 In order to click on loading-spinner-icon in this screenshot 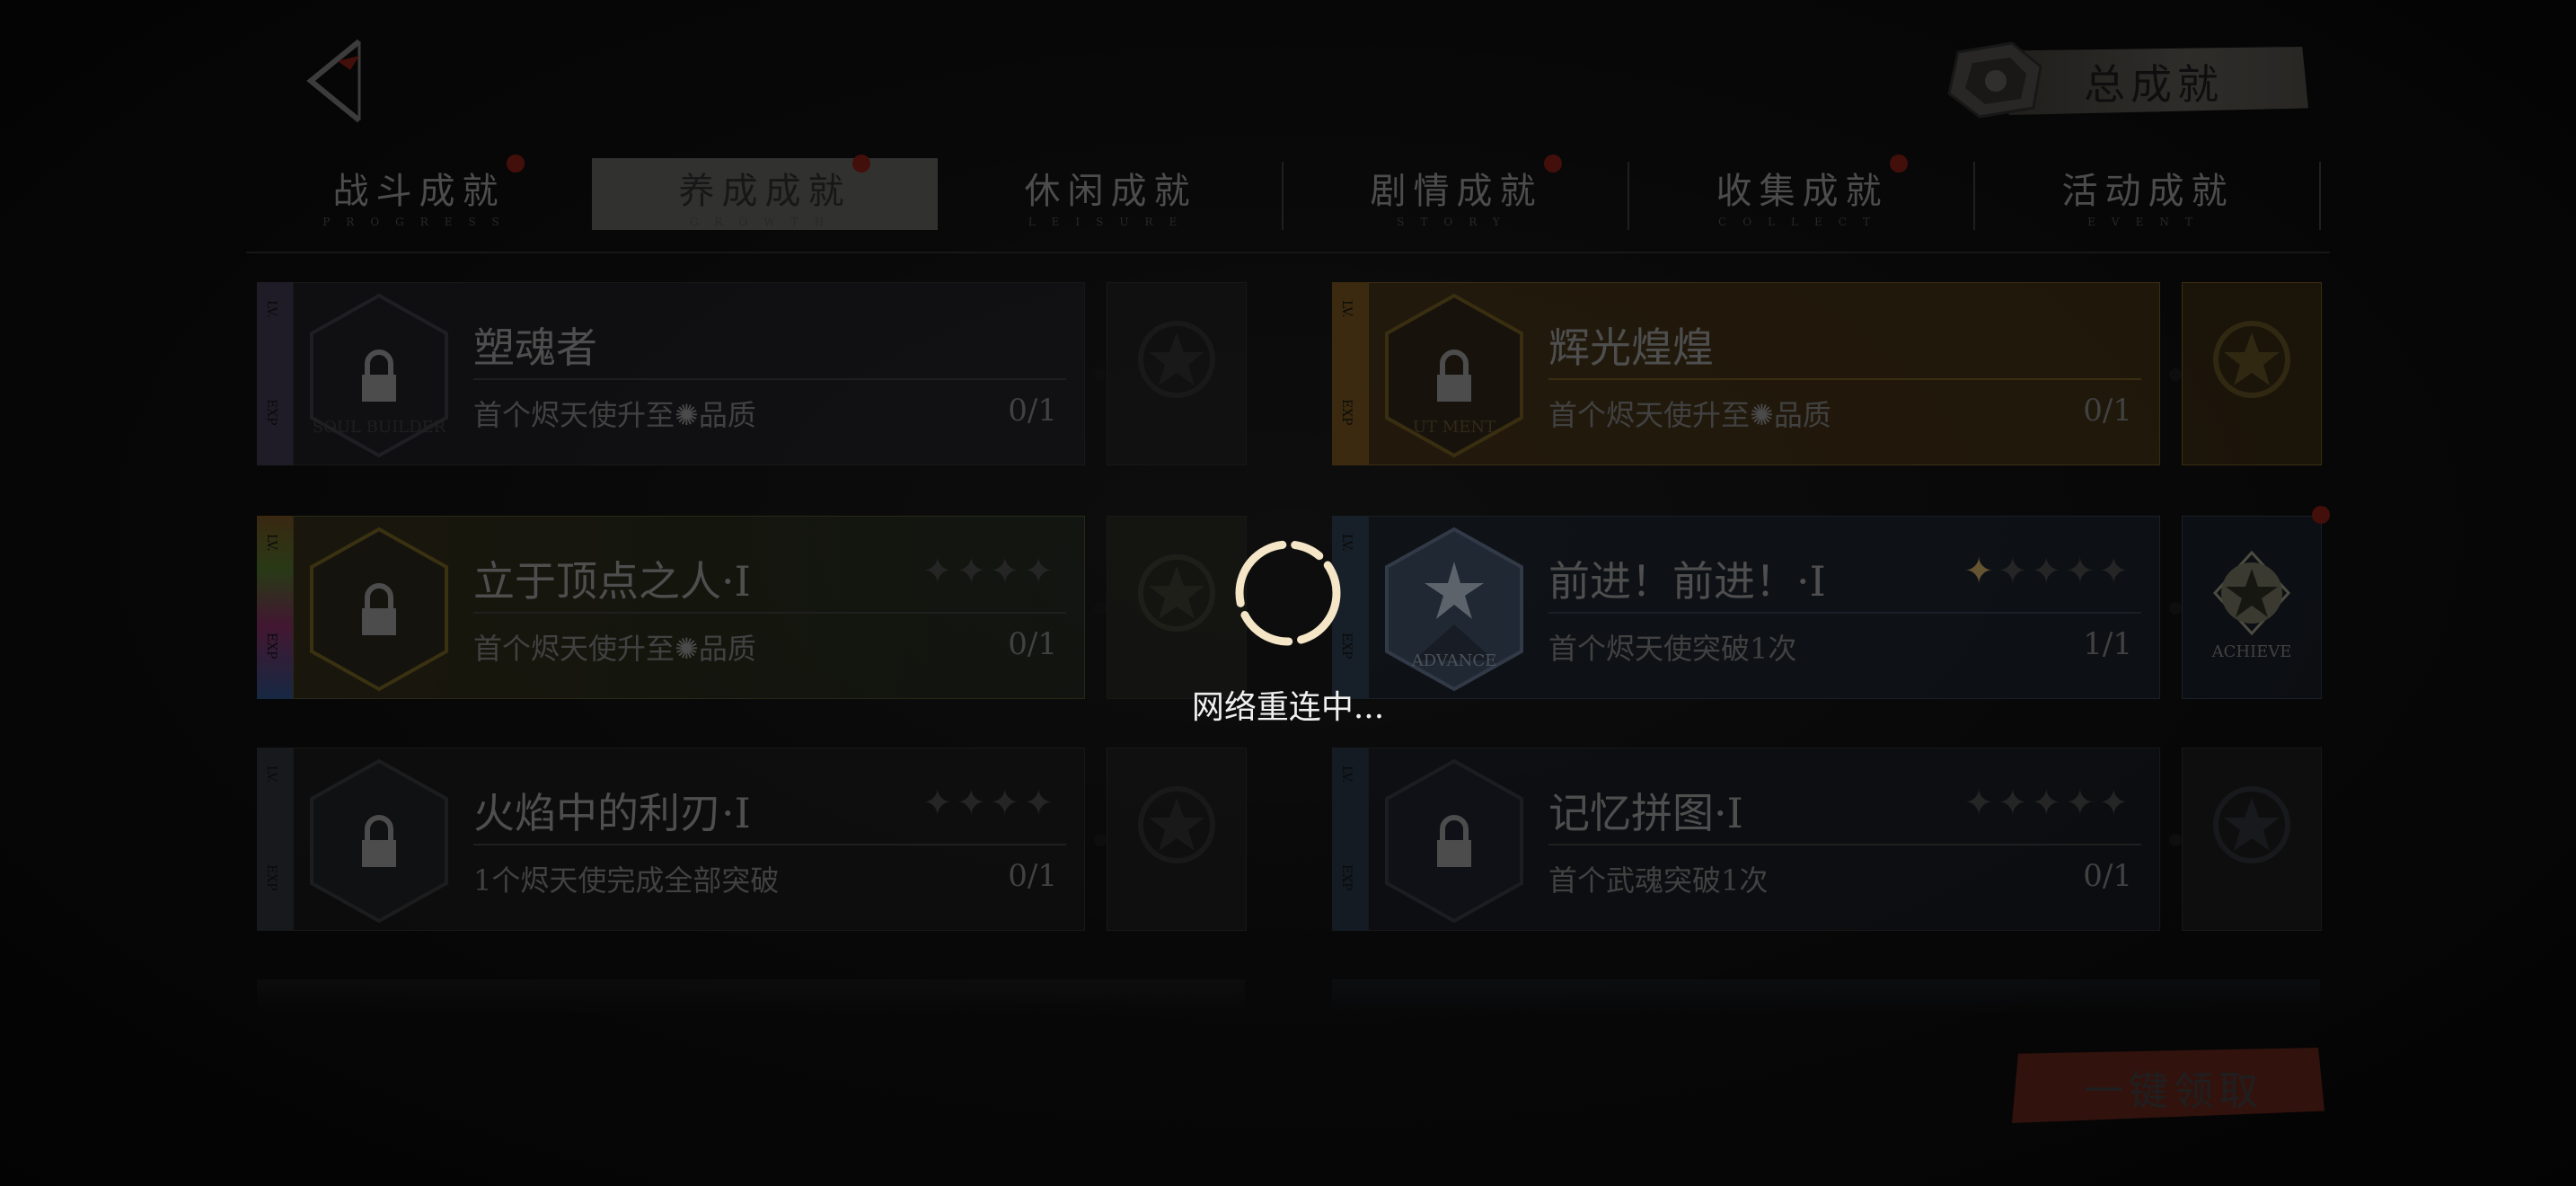, I will do `click(1288, 593)`.